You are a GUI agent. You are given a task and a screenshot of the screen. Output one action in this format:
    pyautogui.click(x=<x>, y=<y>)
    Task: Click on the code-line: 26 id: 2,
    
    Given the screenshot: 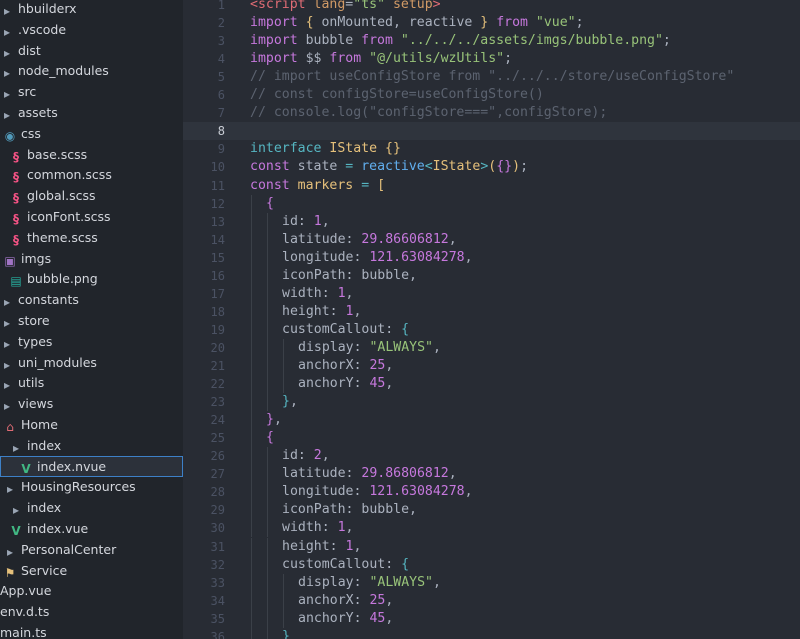 What is the action you would take?
    pyautogui.click(x=491, y=456)
    